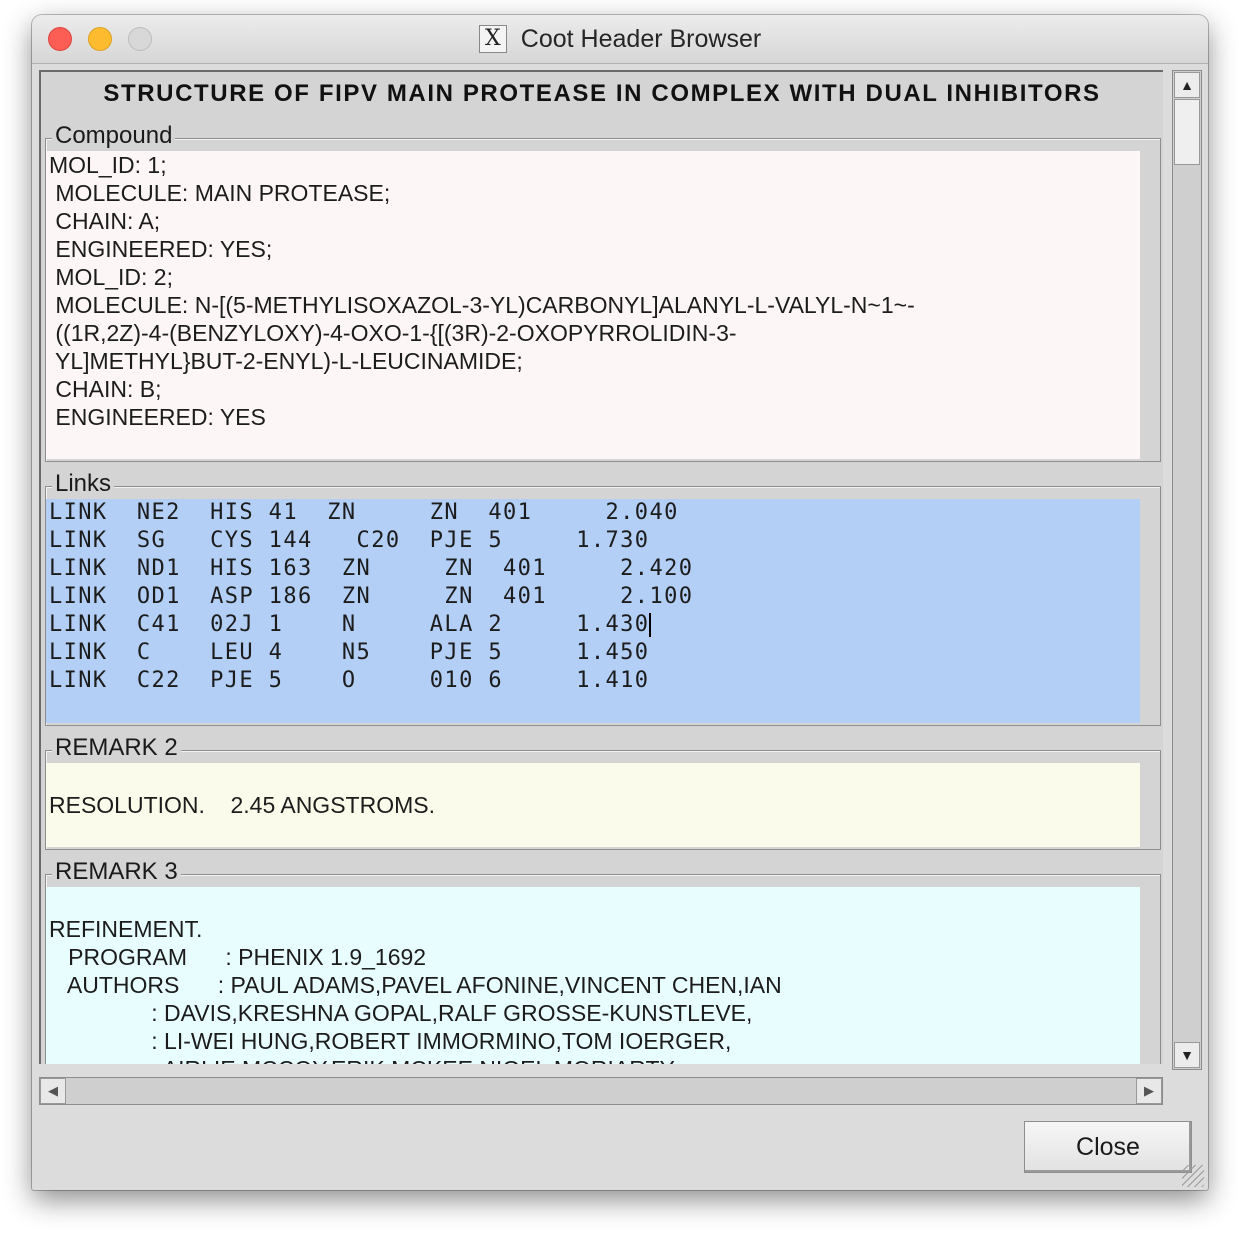 The width and height of the screenshot is (1240, 1238). Describe the element at coordinates (350, 624) in the screenshot. I see `links-line: LINK C41 02J 1 N ALA 2 1.430` at that location.